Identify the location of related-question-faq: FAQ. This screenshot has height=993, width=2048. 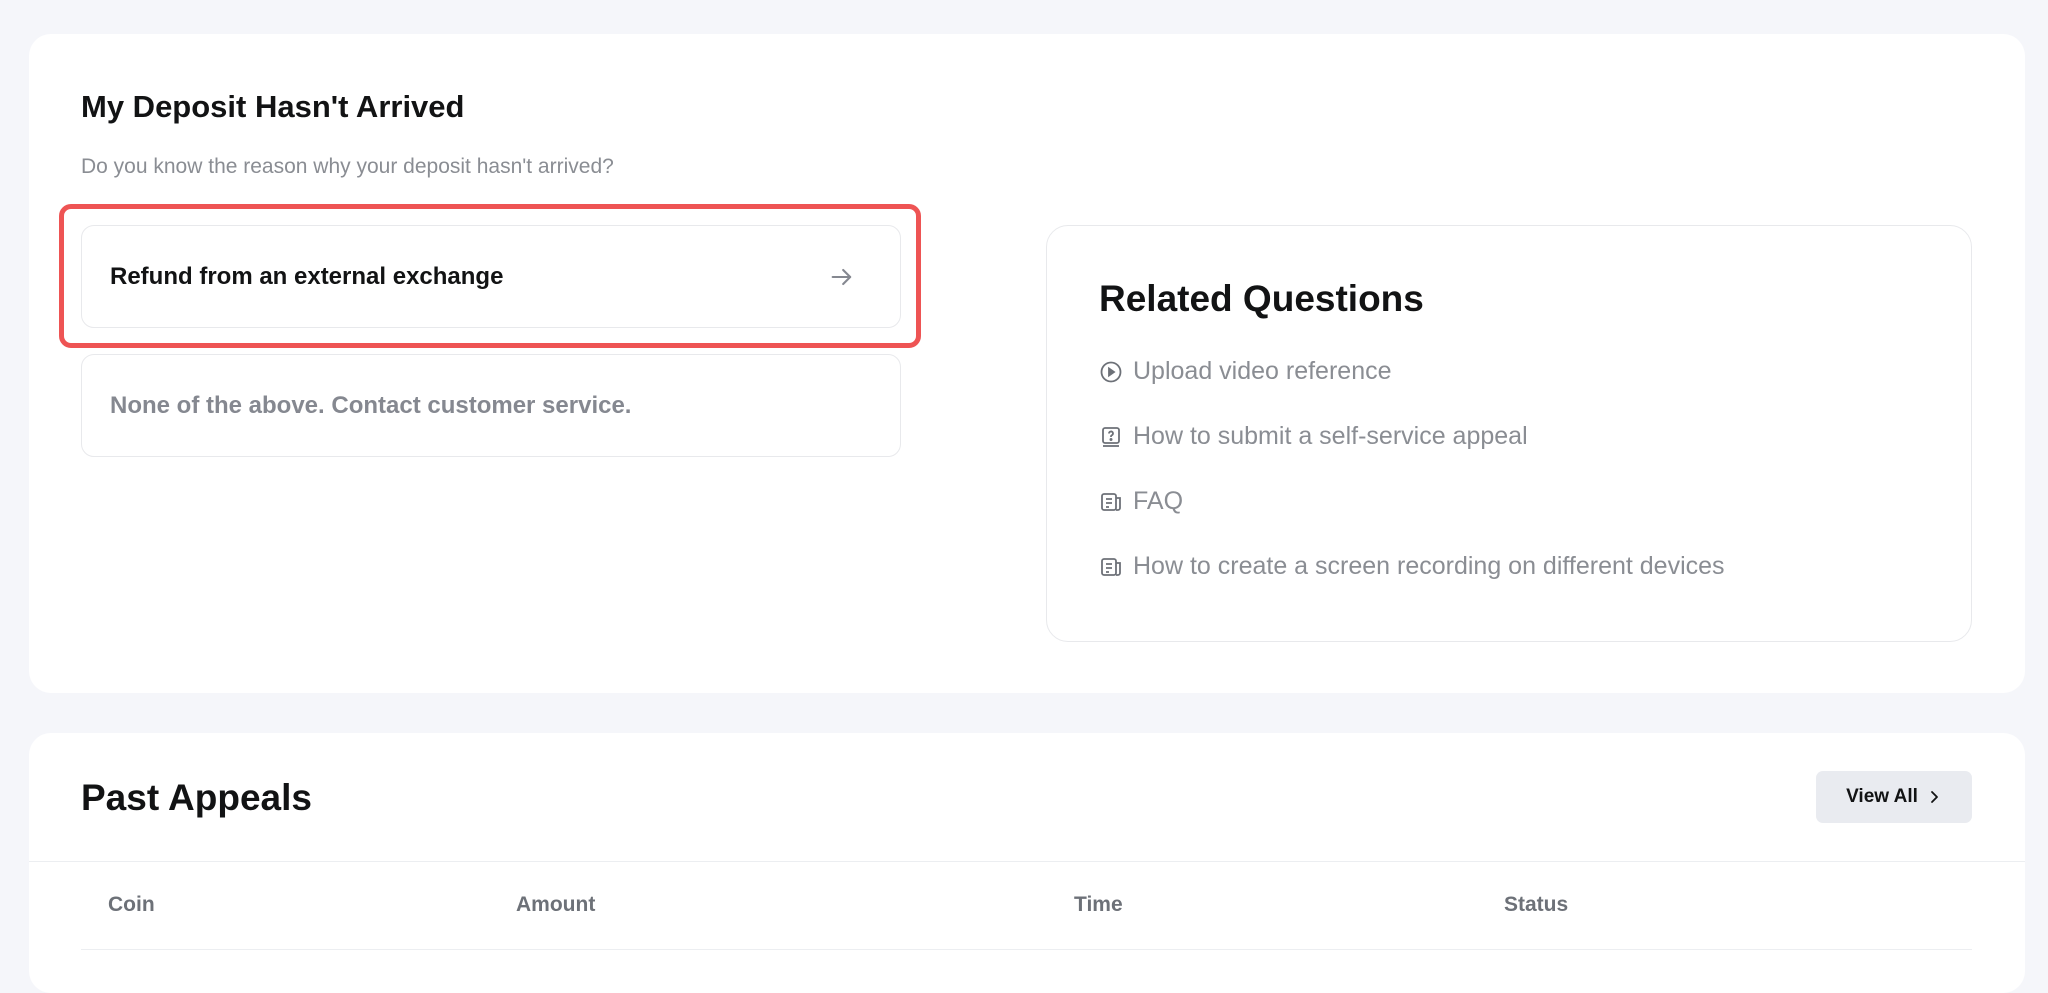
(1141, 501).